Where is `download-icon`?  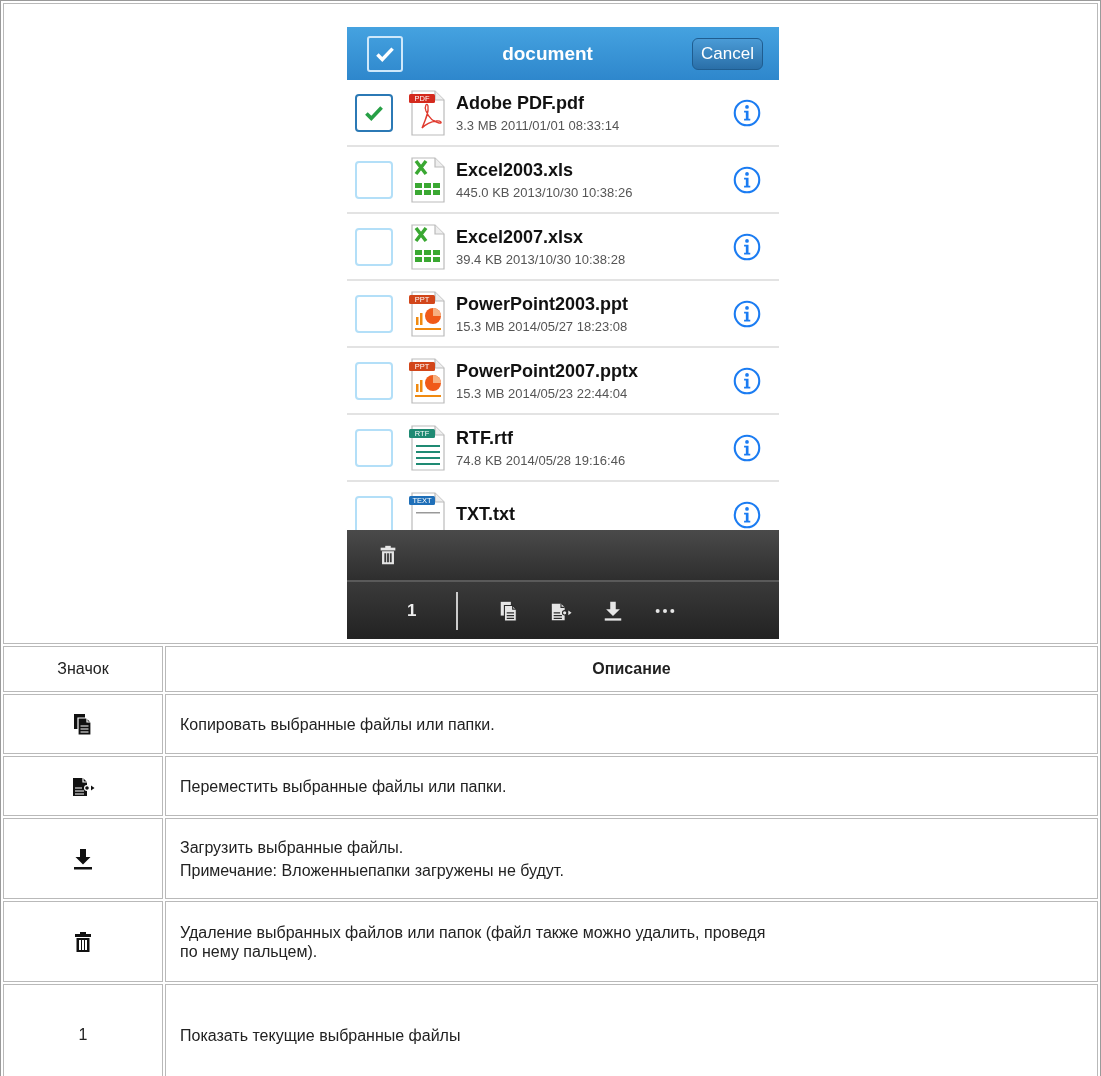 download-icon is located at coordinates (83, 858).